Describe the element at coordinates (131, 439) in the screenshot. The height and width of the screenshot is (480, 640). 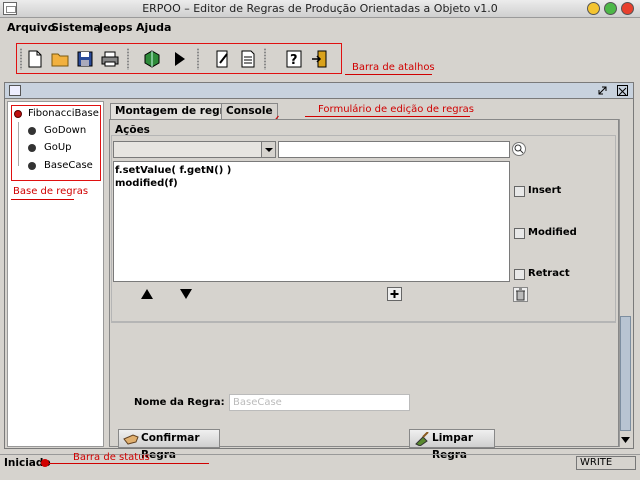
I see `hand-icon` at that location.